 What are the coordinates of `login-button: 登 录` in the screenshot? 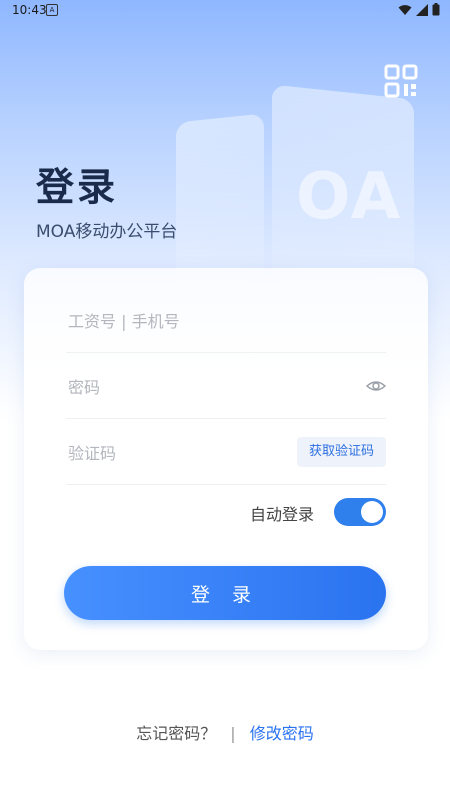 It's located at (225, 593).